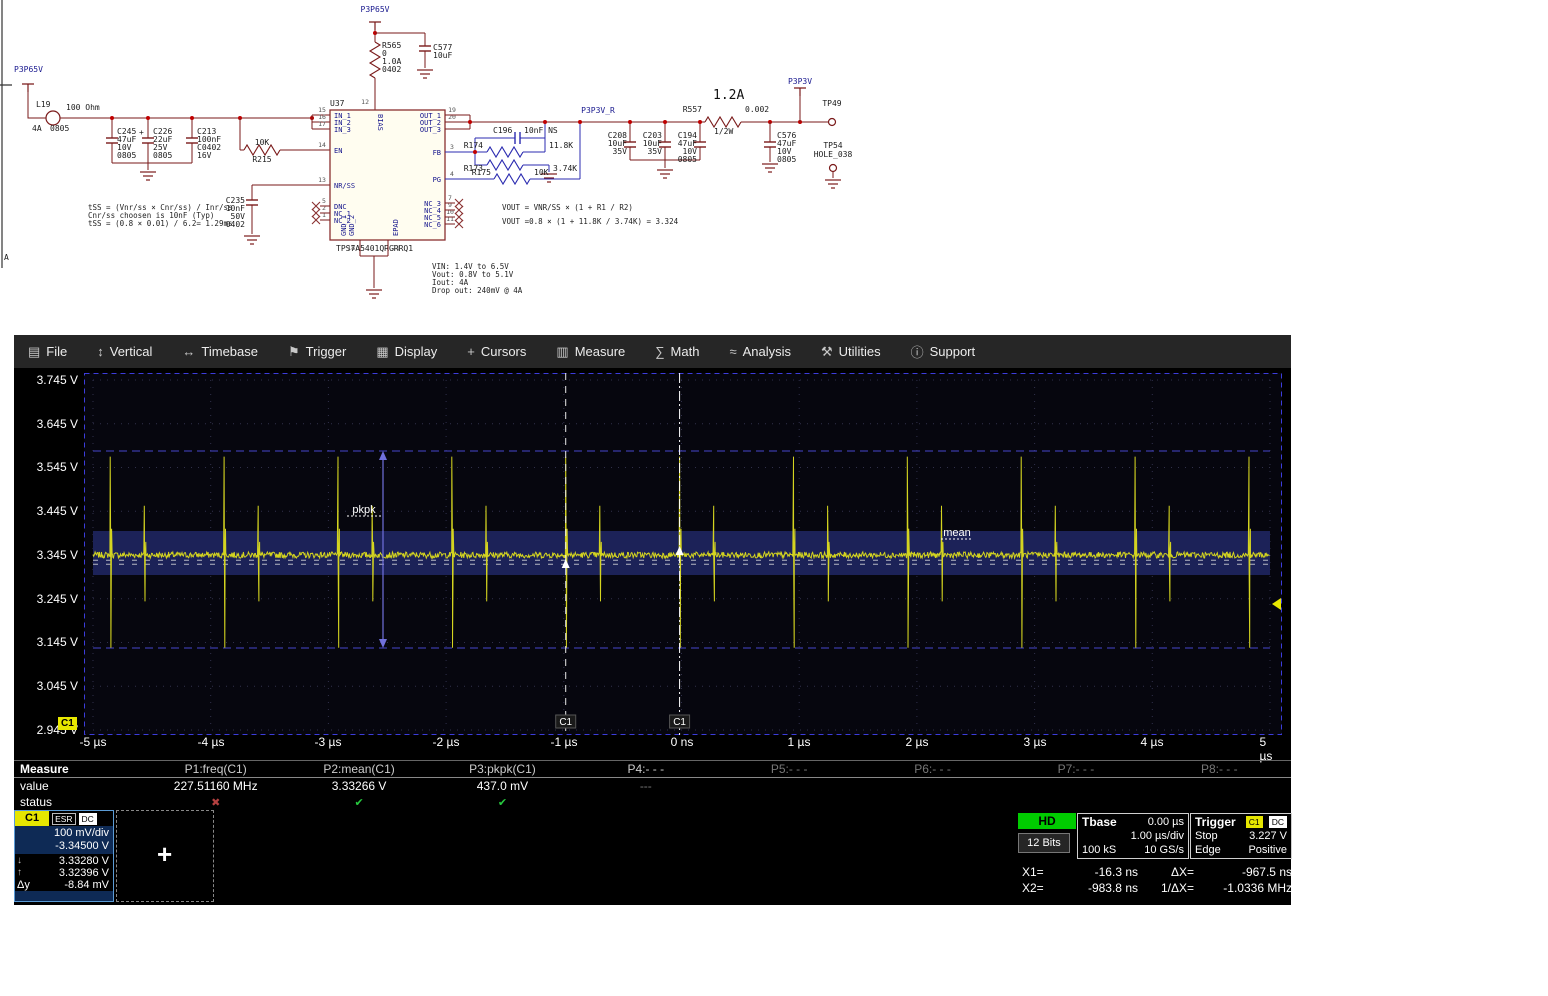 This screenshot has width=1548, height=996. What do you see at coordinates (344, 186) in the screenshot?
I see `svg-text: NR/SS` at bounding box center [344, 186].